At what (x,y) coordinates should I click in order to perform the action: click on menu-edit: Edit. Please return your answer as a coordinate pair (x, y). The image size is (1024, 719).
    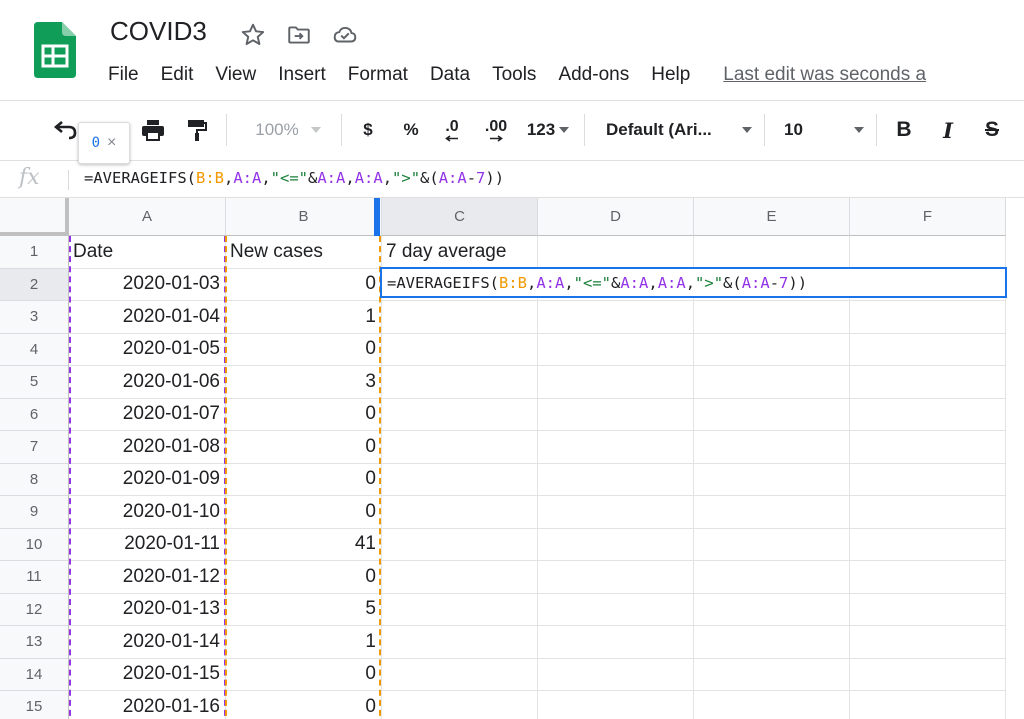
    Looking at the image, I should click on (177, 75).